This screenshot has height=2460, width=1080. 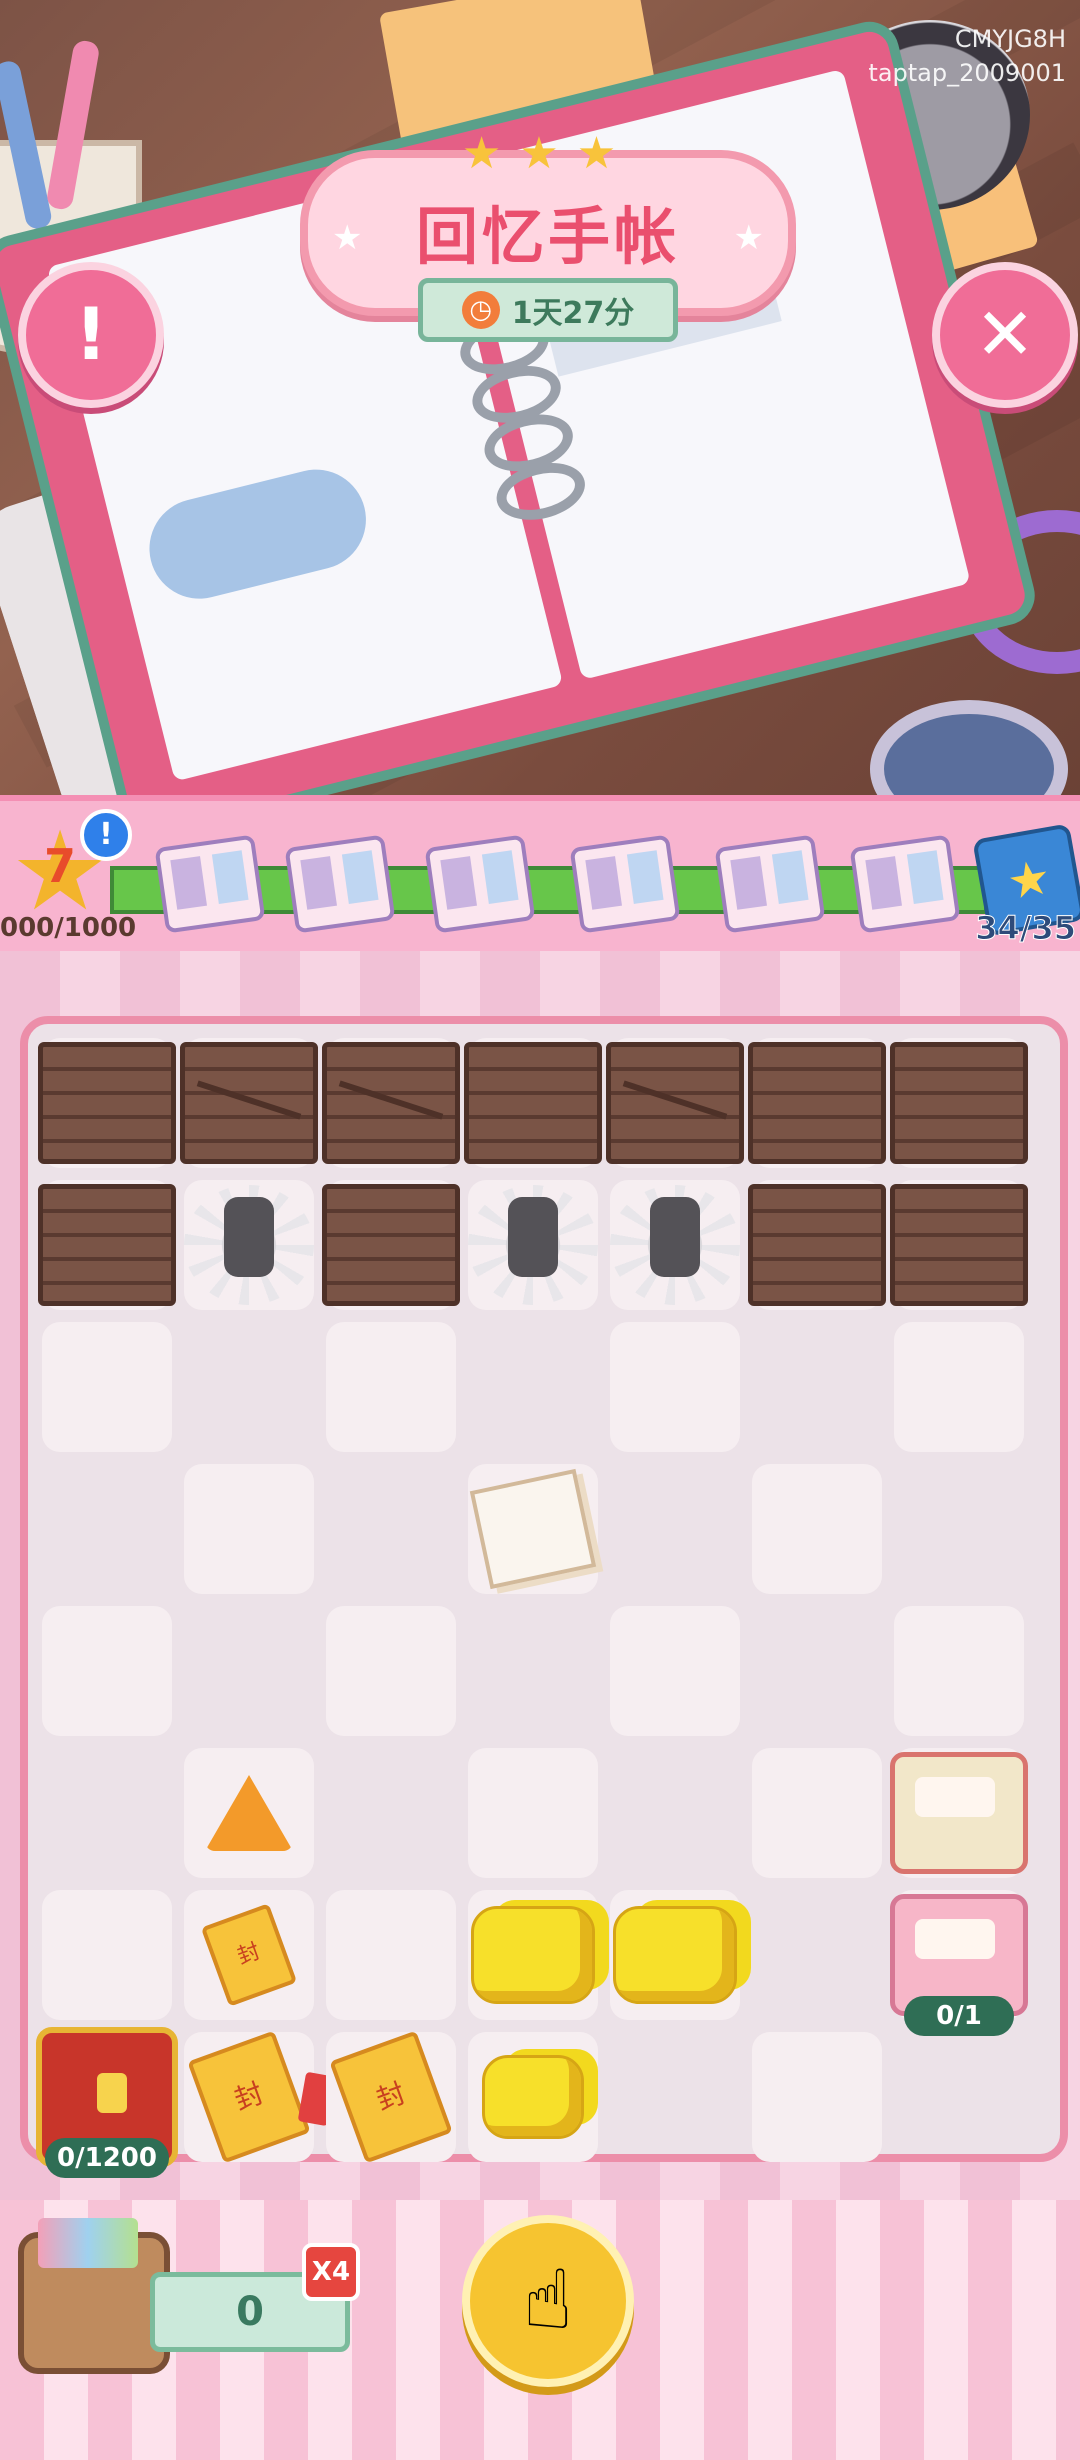 What do you see at coordinates (540, 876) in the screenshot?
I see `progress-band: ★ 7 ! 000/1000 ★ 34/35` at bounding box center [540, 876].